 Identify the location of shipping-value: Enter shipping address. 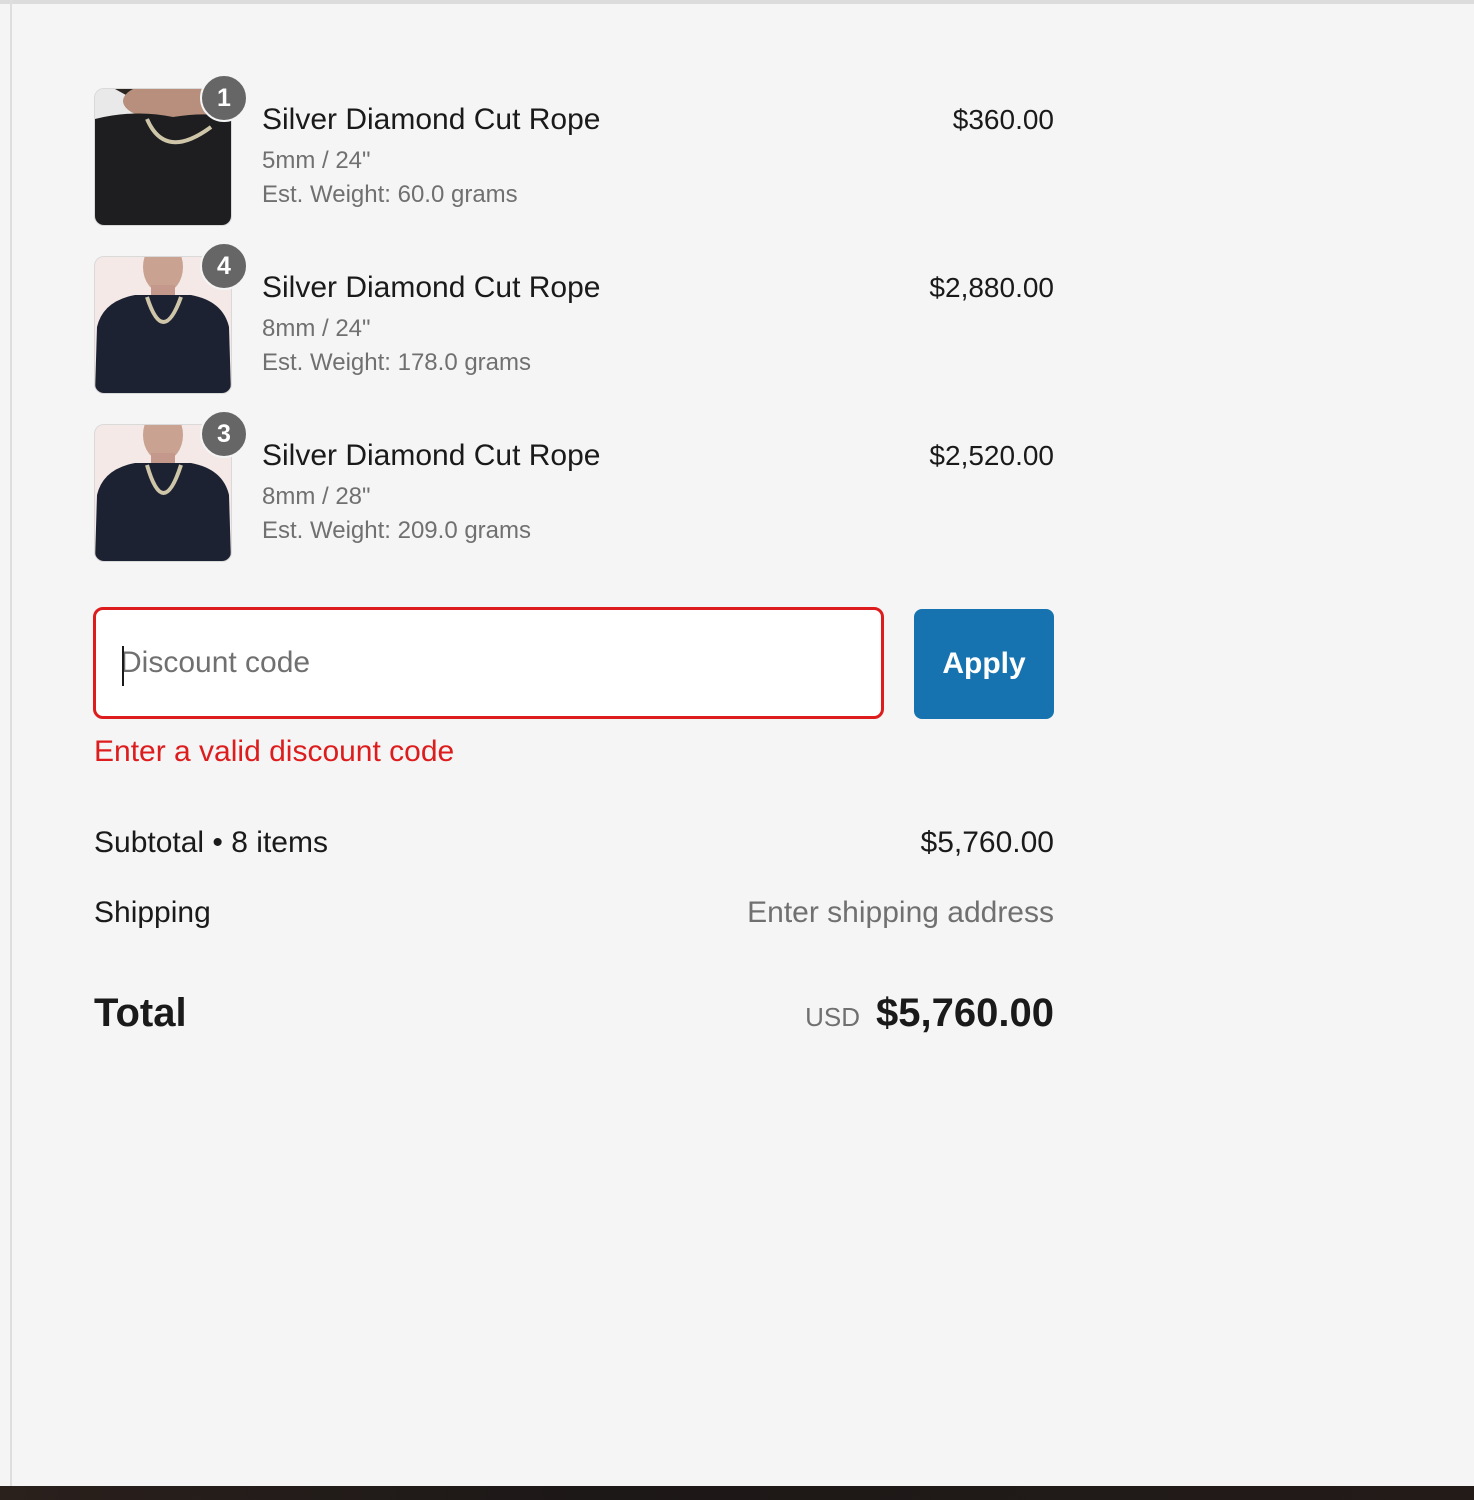
(900, 912).